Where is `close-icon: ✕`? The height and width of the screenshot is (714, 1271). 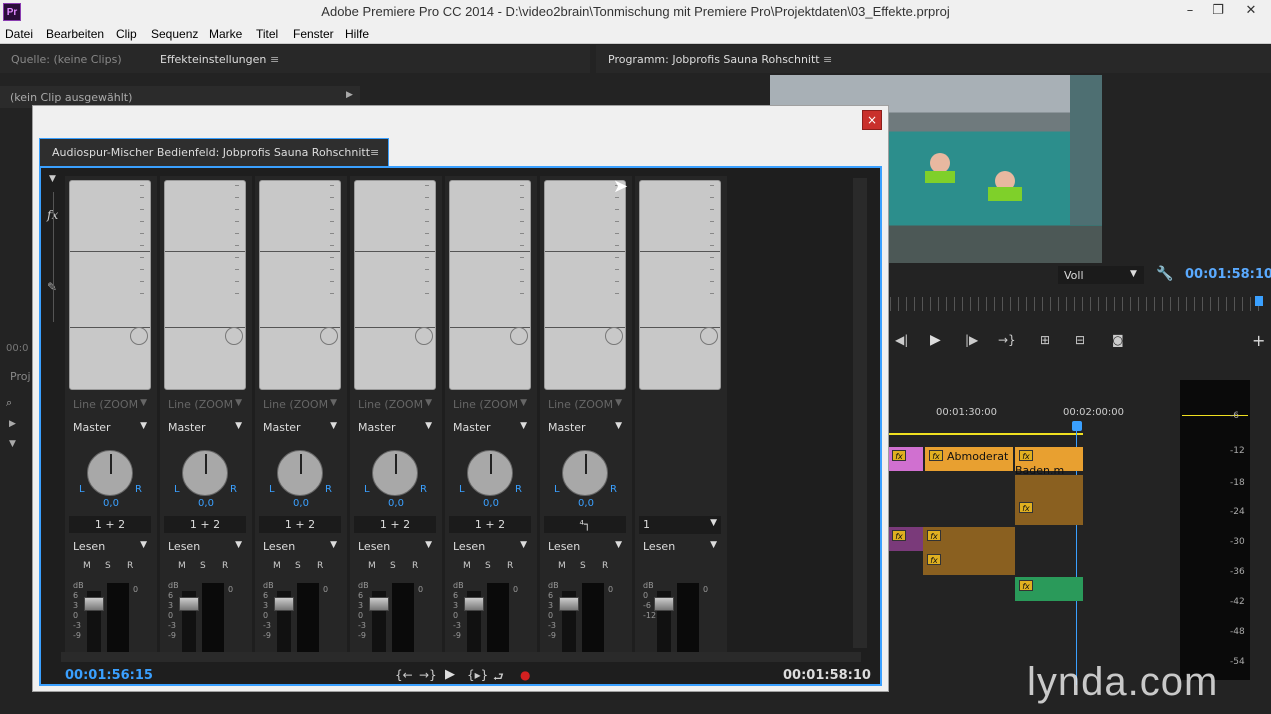 close-icon: ✕ is located at coordinates (1251, 12).